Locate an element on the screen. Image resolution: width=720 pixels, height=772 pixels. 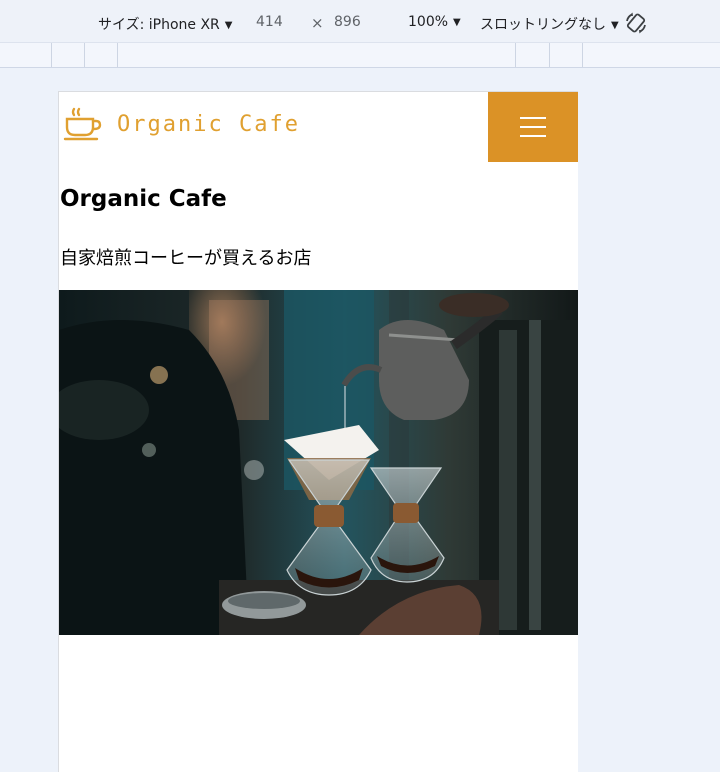
hamburger-icon is located at coordinates (533, 127).